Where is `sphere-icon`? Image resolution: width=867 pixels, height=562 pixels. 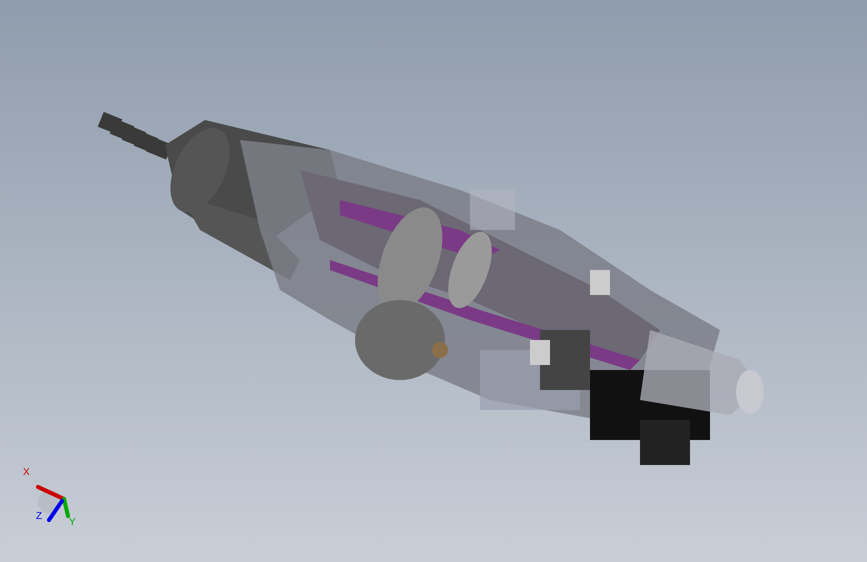
sphere-icon is located at coordinates (50, 502).